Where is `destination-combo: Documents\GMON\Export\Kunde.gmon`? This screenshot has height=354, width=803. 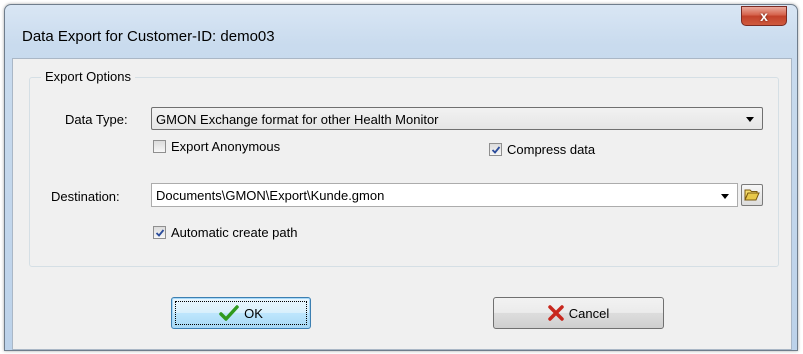
destination-combo: Documents\GMON\Export\Kunde.gmon is located at coordinates (444, 195).